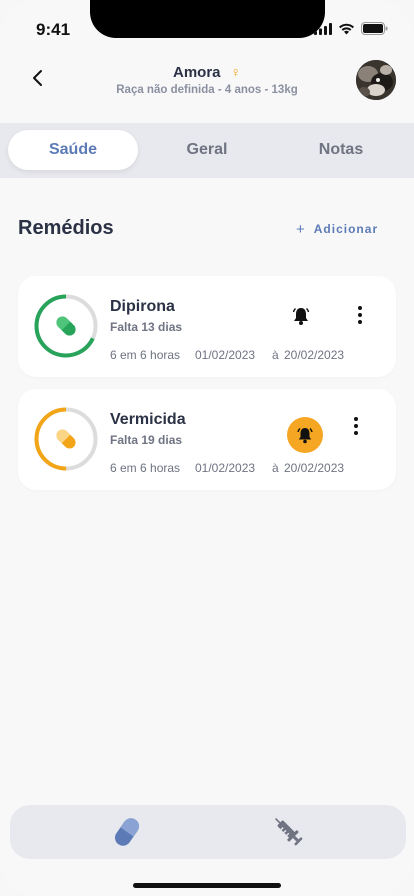 The image size is (414, 896). I want to click on pet-avatar, so click(376, 80).